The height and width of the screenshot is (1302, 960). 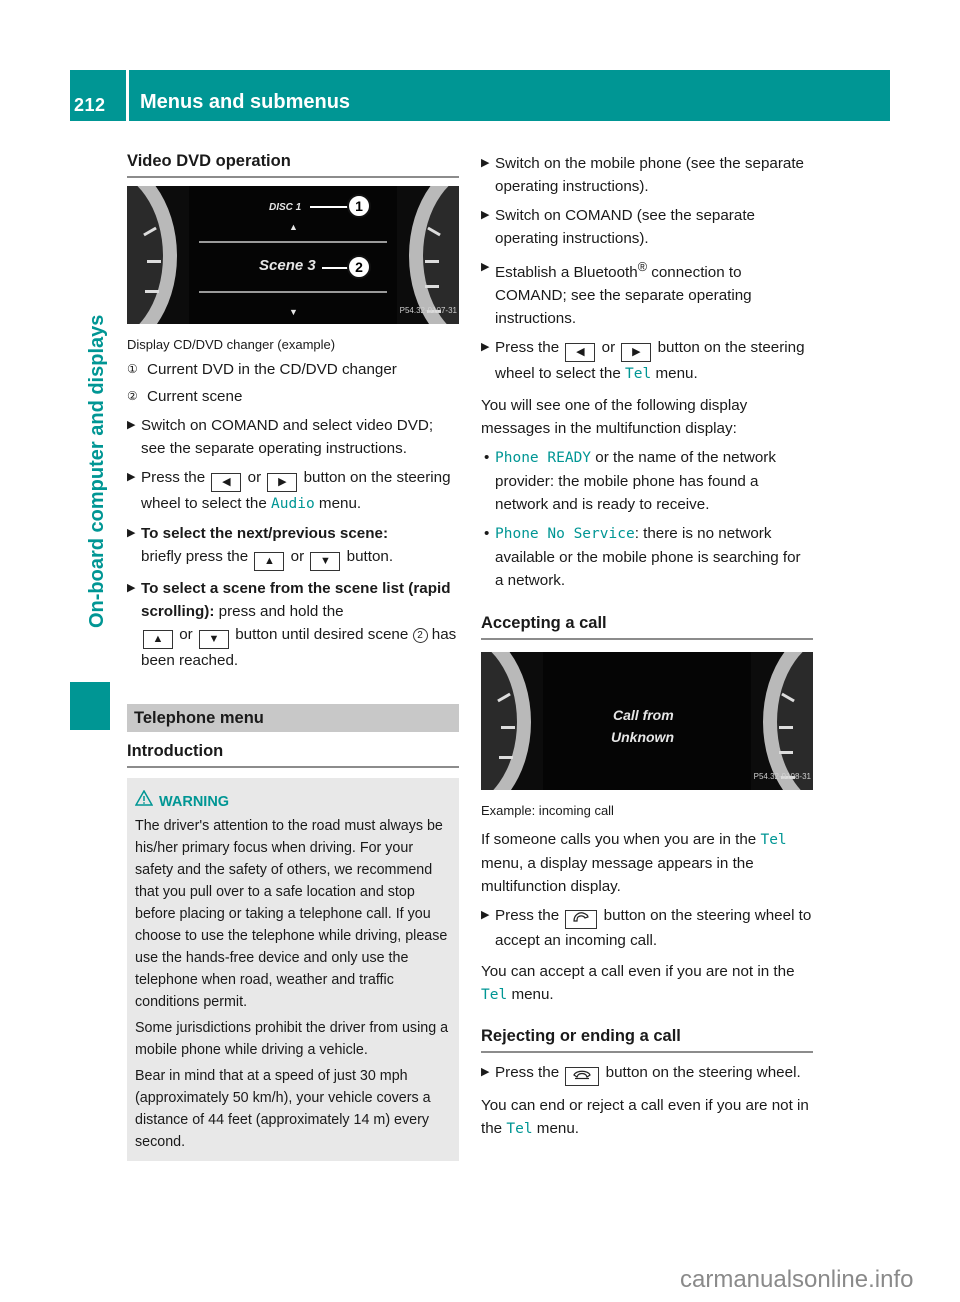 What do you see at coordinates (293, 369) in the screenshot?
I see `legend-item: ① Current DVD in the CD/DVD changer` at bounding box center [293, 369].